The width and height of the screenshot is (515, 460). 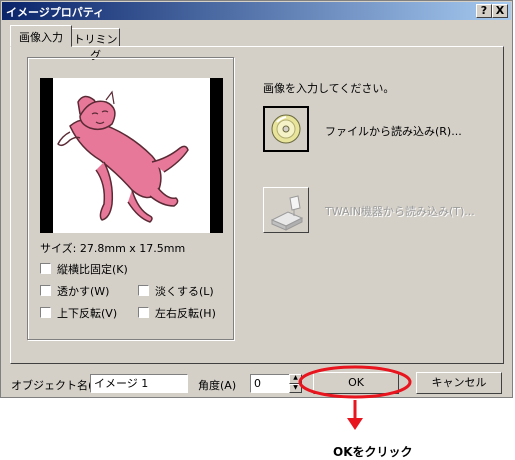 What do you see at coordinates (355, 424) in the screenshot?
I see `annotation-arrow-head` at bounding box center [355, 424].